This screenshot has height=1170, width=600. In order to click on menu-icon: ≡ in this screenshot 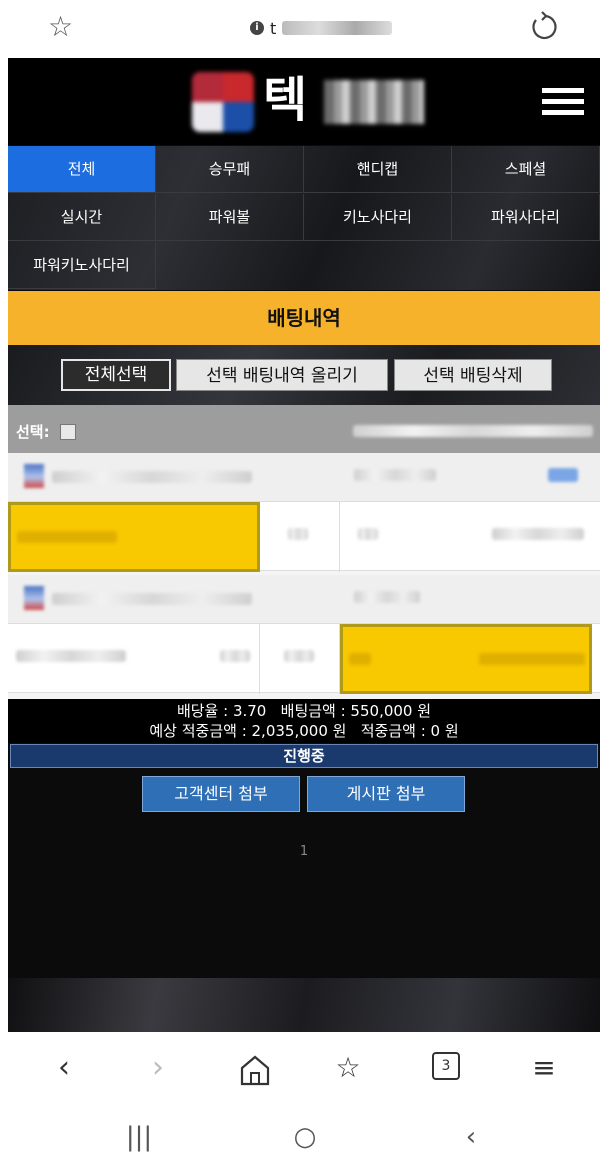, I will do `click(544, 1068)`.